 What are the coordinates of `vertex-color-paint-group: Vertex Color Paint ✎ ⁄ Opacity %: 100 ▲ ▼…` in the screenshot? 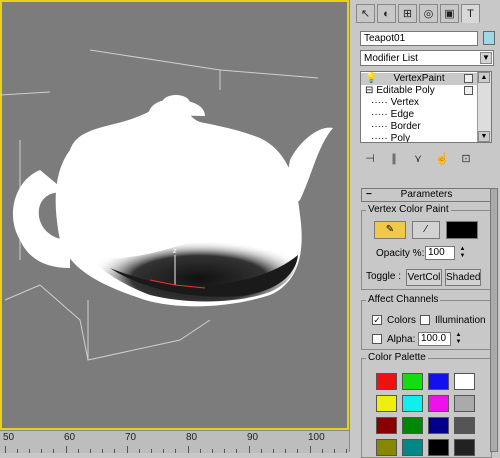 It's located at (426, 247).